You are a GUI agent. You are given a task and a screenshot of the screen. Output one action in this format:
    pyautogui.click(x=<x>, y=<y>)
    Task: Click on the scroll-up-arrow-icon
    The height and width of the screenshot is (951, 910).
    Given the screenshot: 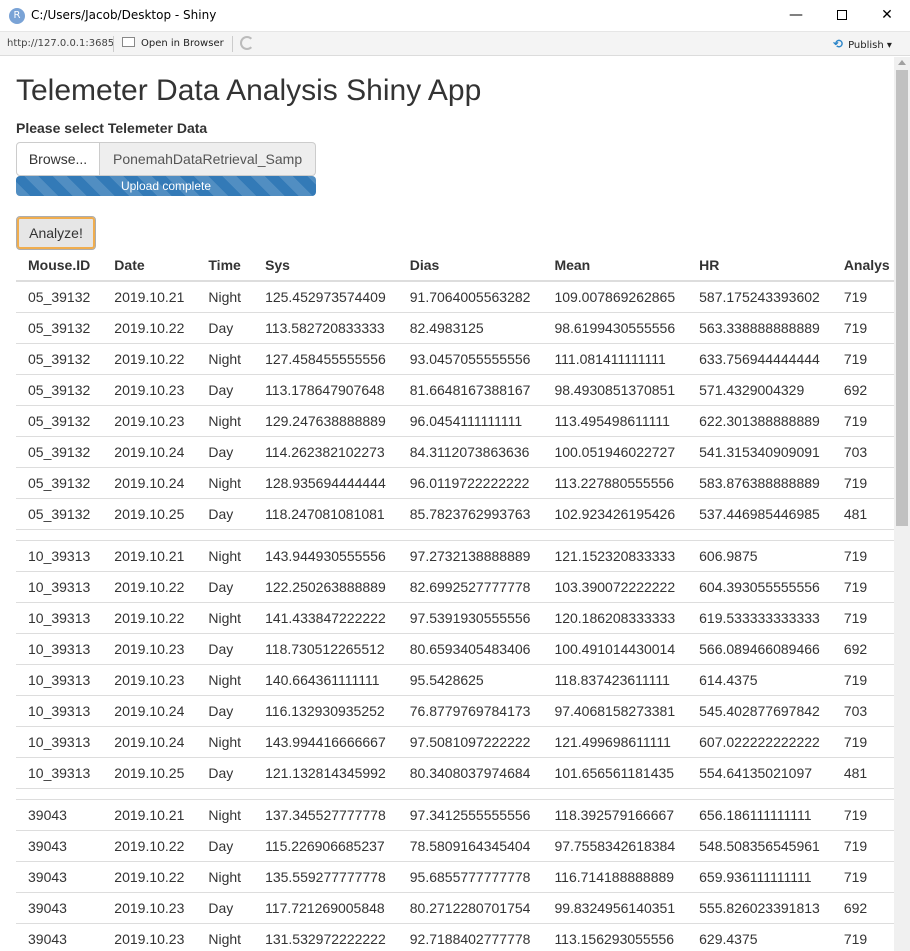 What is the action you would take?
    pyautogui.click(x=902, y=62)
    